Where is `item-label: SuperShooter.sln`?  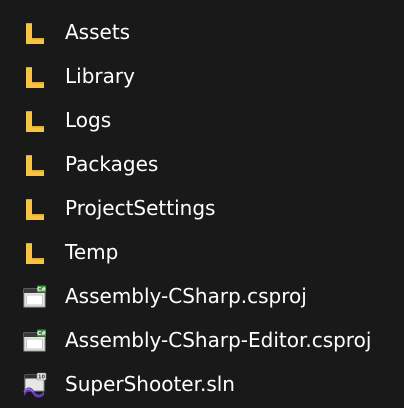
item-label: SuperShooter.sln is located at coordinates (150, 384).